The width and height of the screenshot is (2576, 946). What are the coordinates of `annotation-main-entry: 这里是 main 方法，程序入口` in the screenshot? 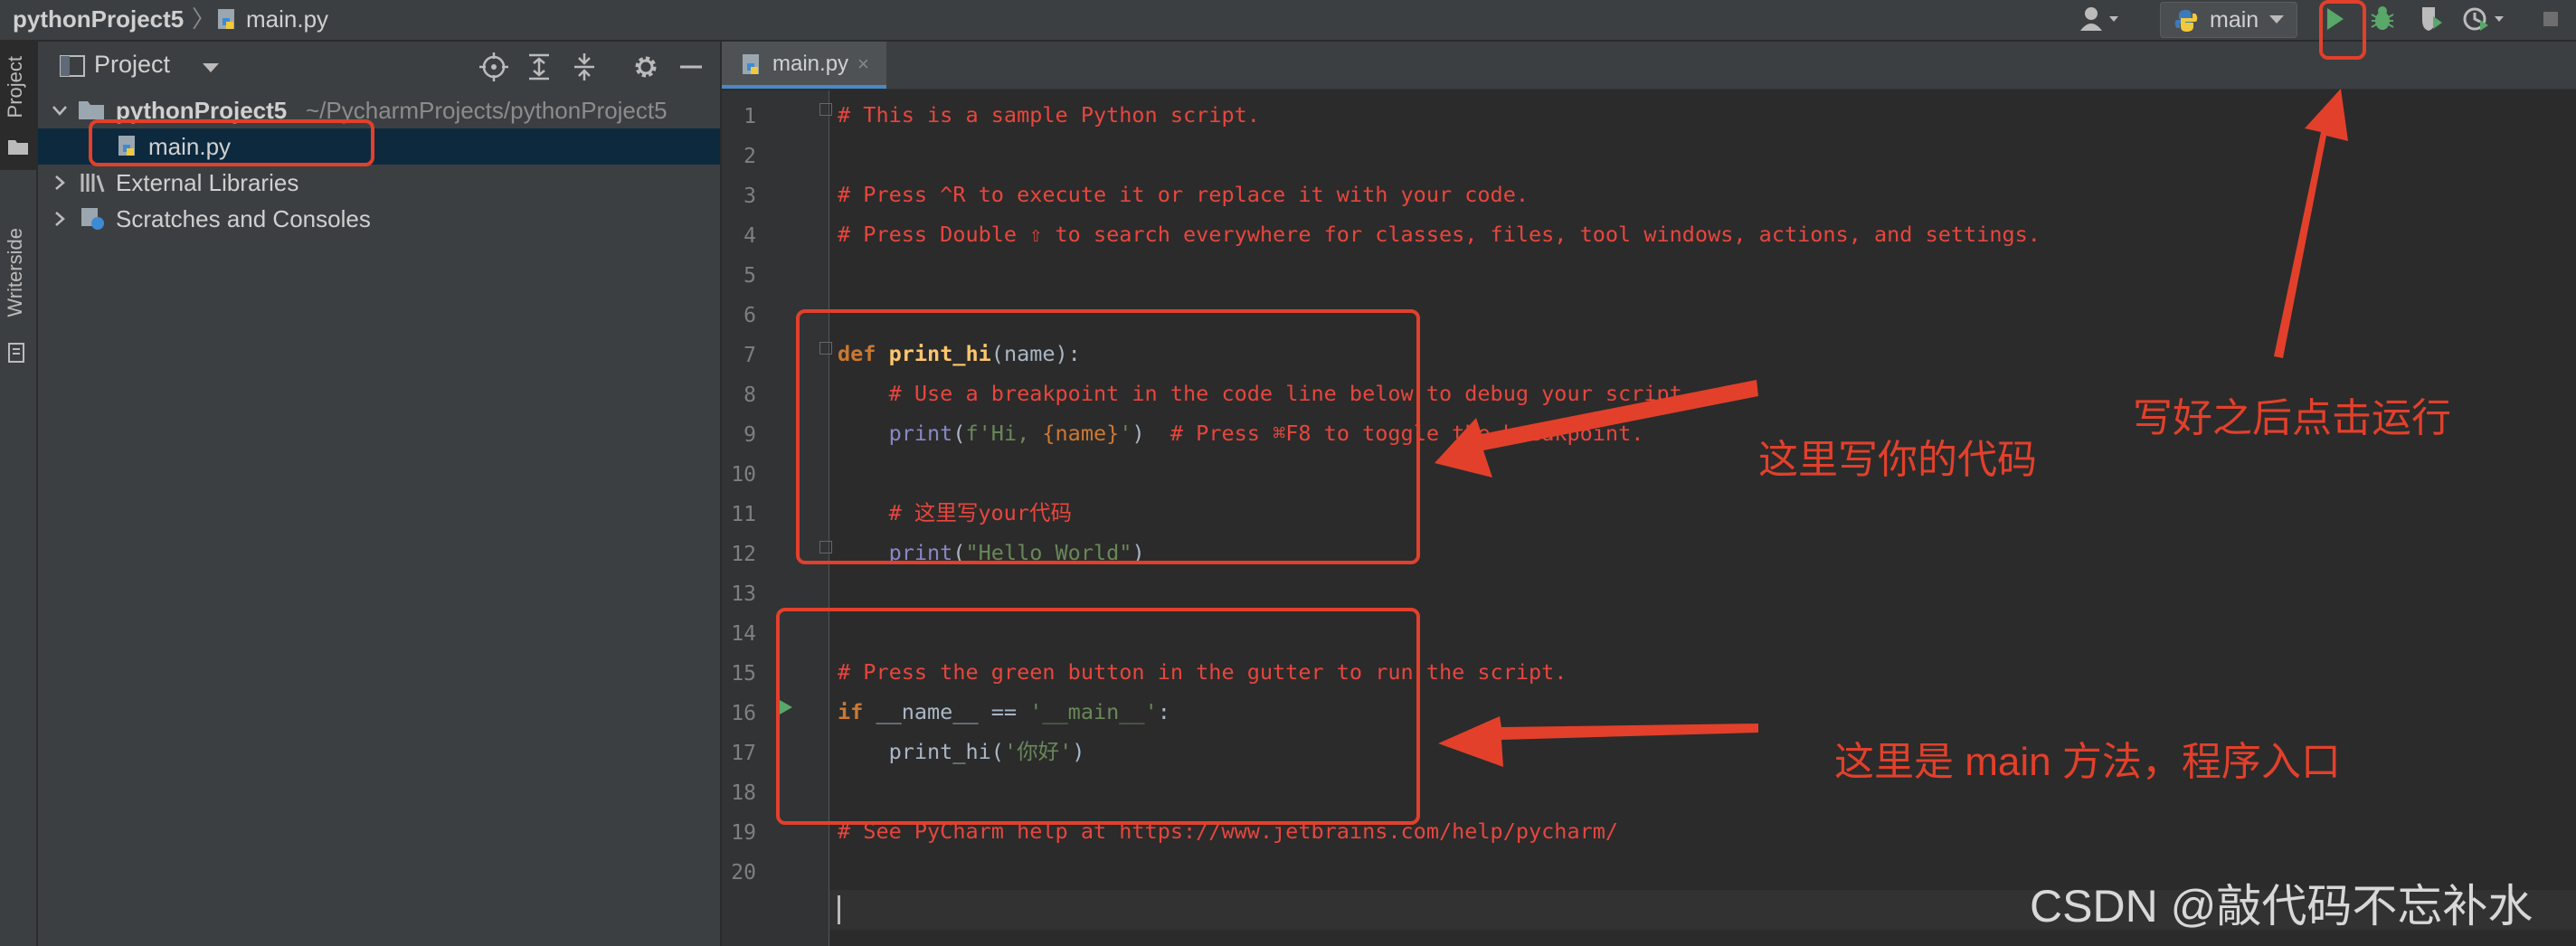 It's located at (2088, 762).